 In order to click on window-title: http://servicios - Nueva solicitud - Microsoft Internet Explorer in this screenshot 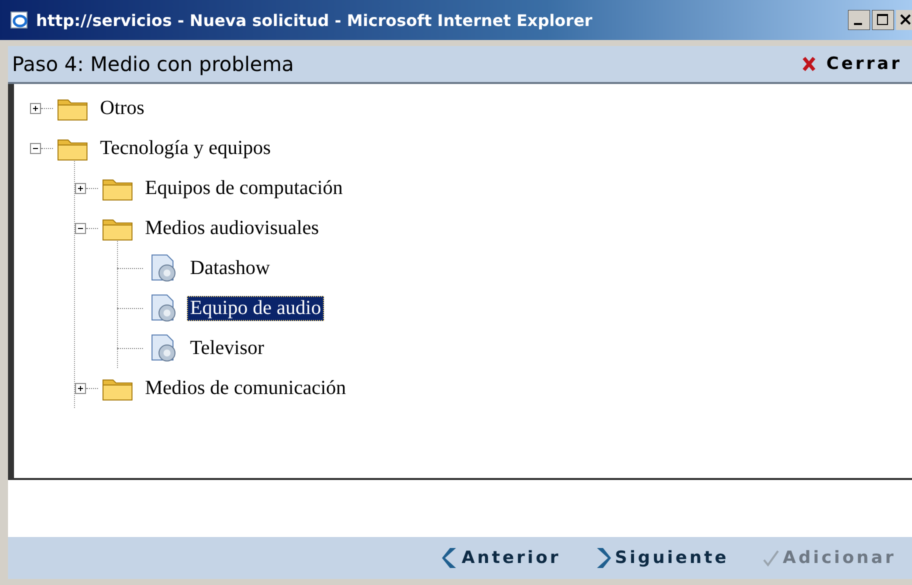, I will do `click(315, 20)`.